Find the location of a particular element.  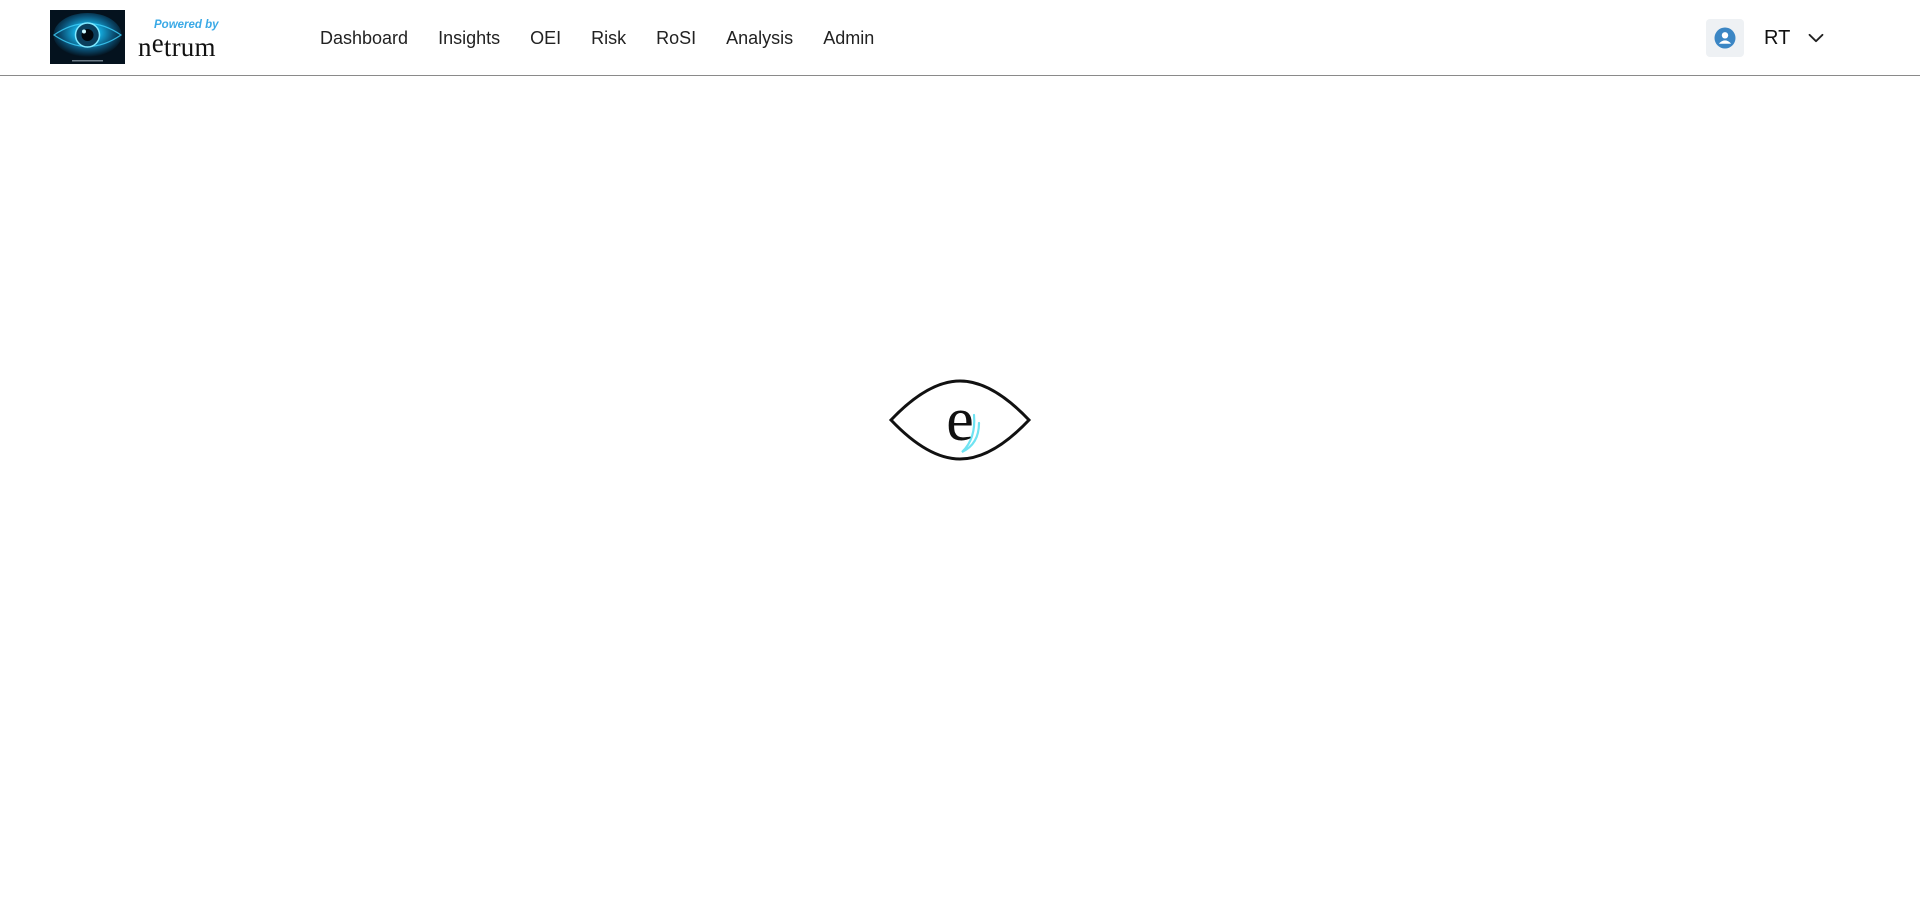

powered-by-netrum: Powered by netrum is located at coordinates (196, 37).